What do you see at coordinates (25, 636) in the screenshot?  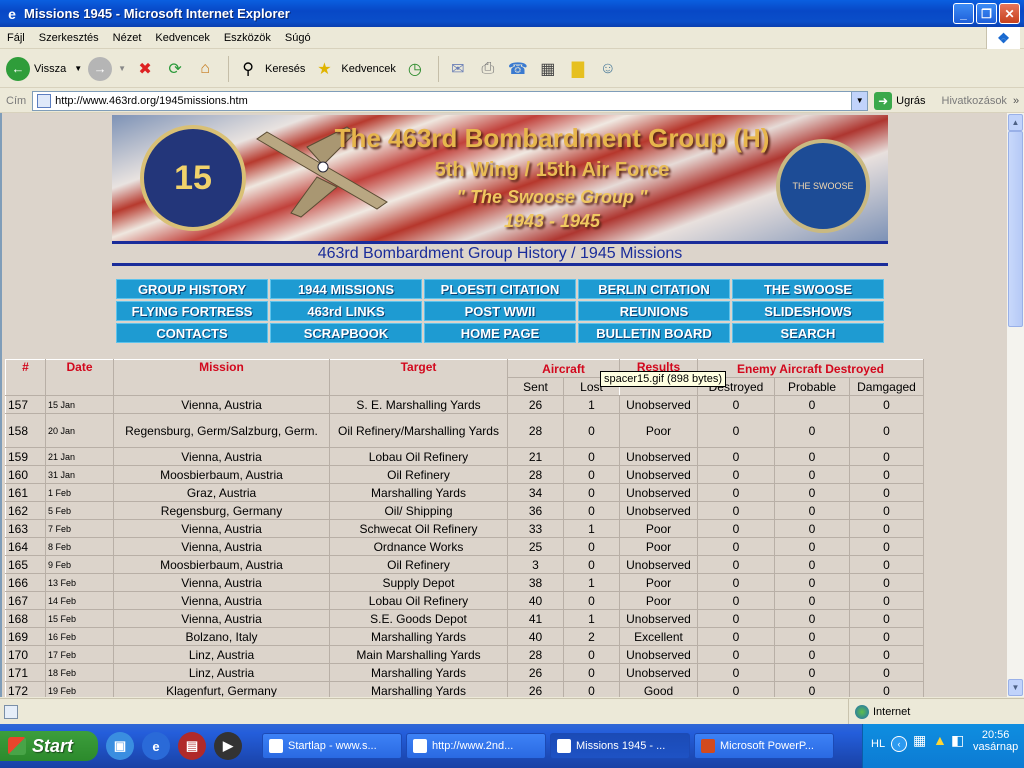 I see `cell-number: 169` at bounding box center [25, 636].